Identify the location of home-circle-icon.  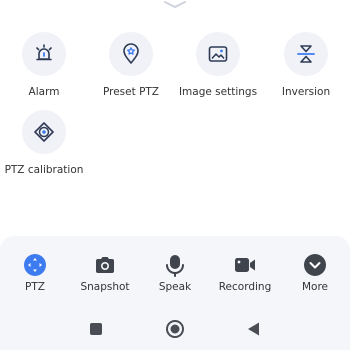
(175, 329).